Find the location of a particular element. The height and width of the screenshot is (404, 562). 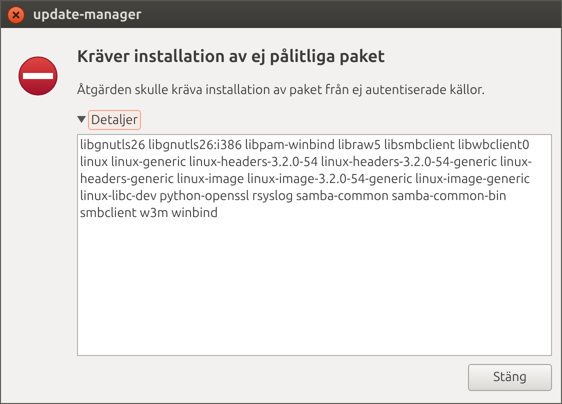

details-expander: Detaljer is located at coordinates (114, 120).